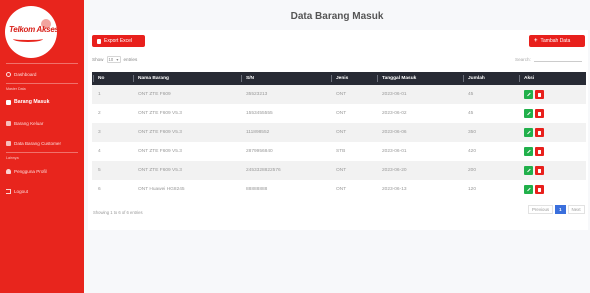  What do you see at coordinates (259, 151) in the screenshot?
I see `cell-sn: 2879956840` at bounding box center [259, 151].